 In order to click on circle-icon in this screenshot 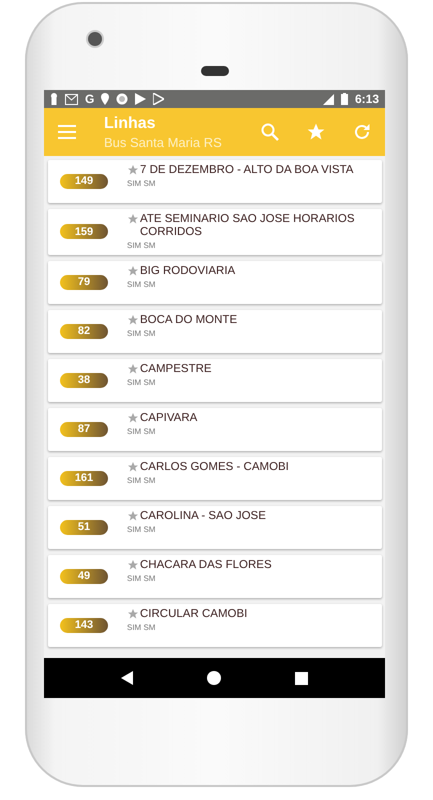, I will do `click(122, 99)`.